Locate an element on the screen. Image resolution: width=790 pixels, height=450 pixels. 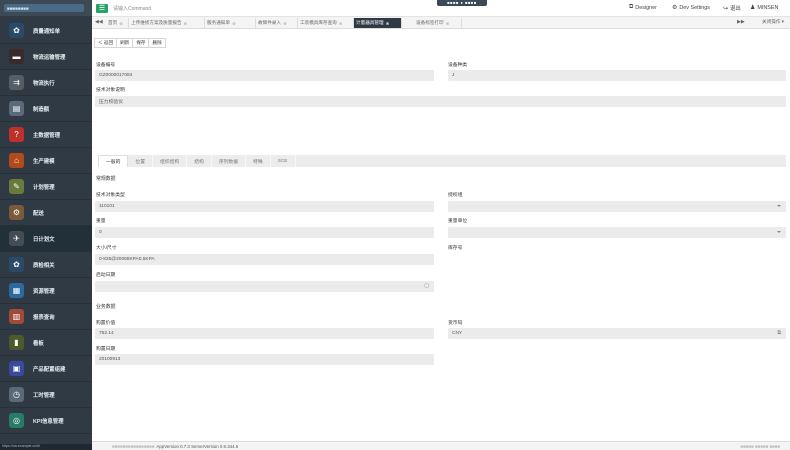
sidebar-item: ▮ 看板 is located at coordinates (46, 343).